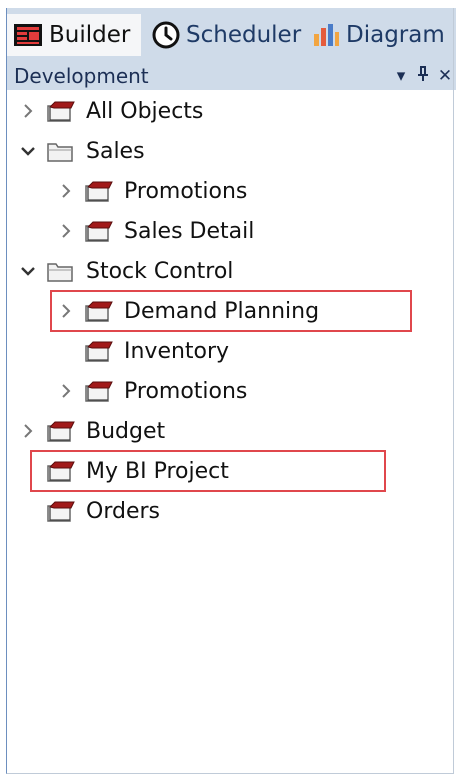  I want to click on tree-item: Budget, so click(91, 431).